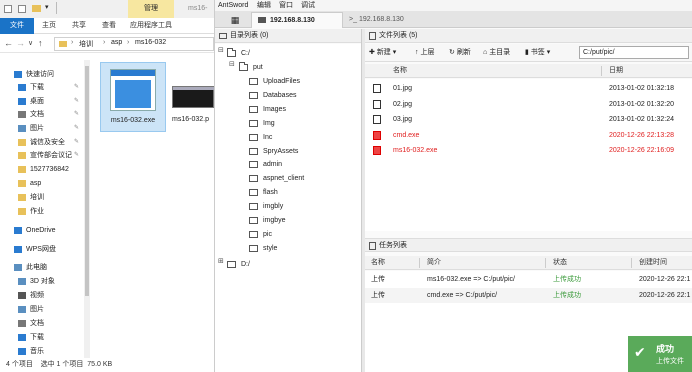 The height and width of the screenshot is (372, 692). What do you see at coordinates (150, 42) in the screenshot?
I see `breadcrumb-item: ms16-032` at bounding box center [150, 42].